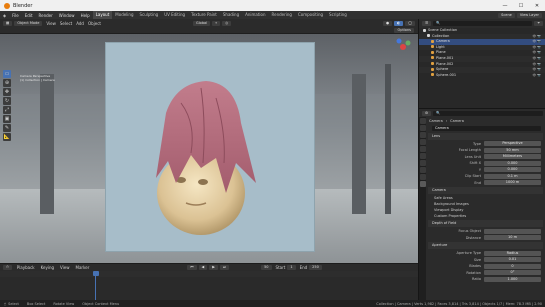 Image resolution: width=545 pixels, height=307 pixels. What do you see at coordinates (85, 15) in the screenshot?
I see `menu-help: Help` at bounding box center [85, 15].